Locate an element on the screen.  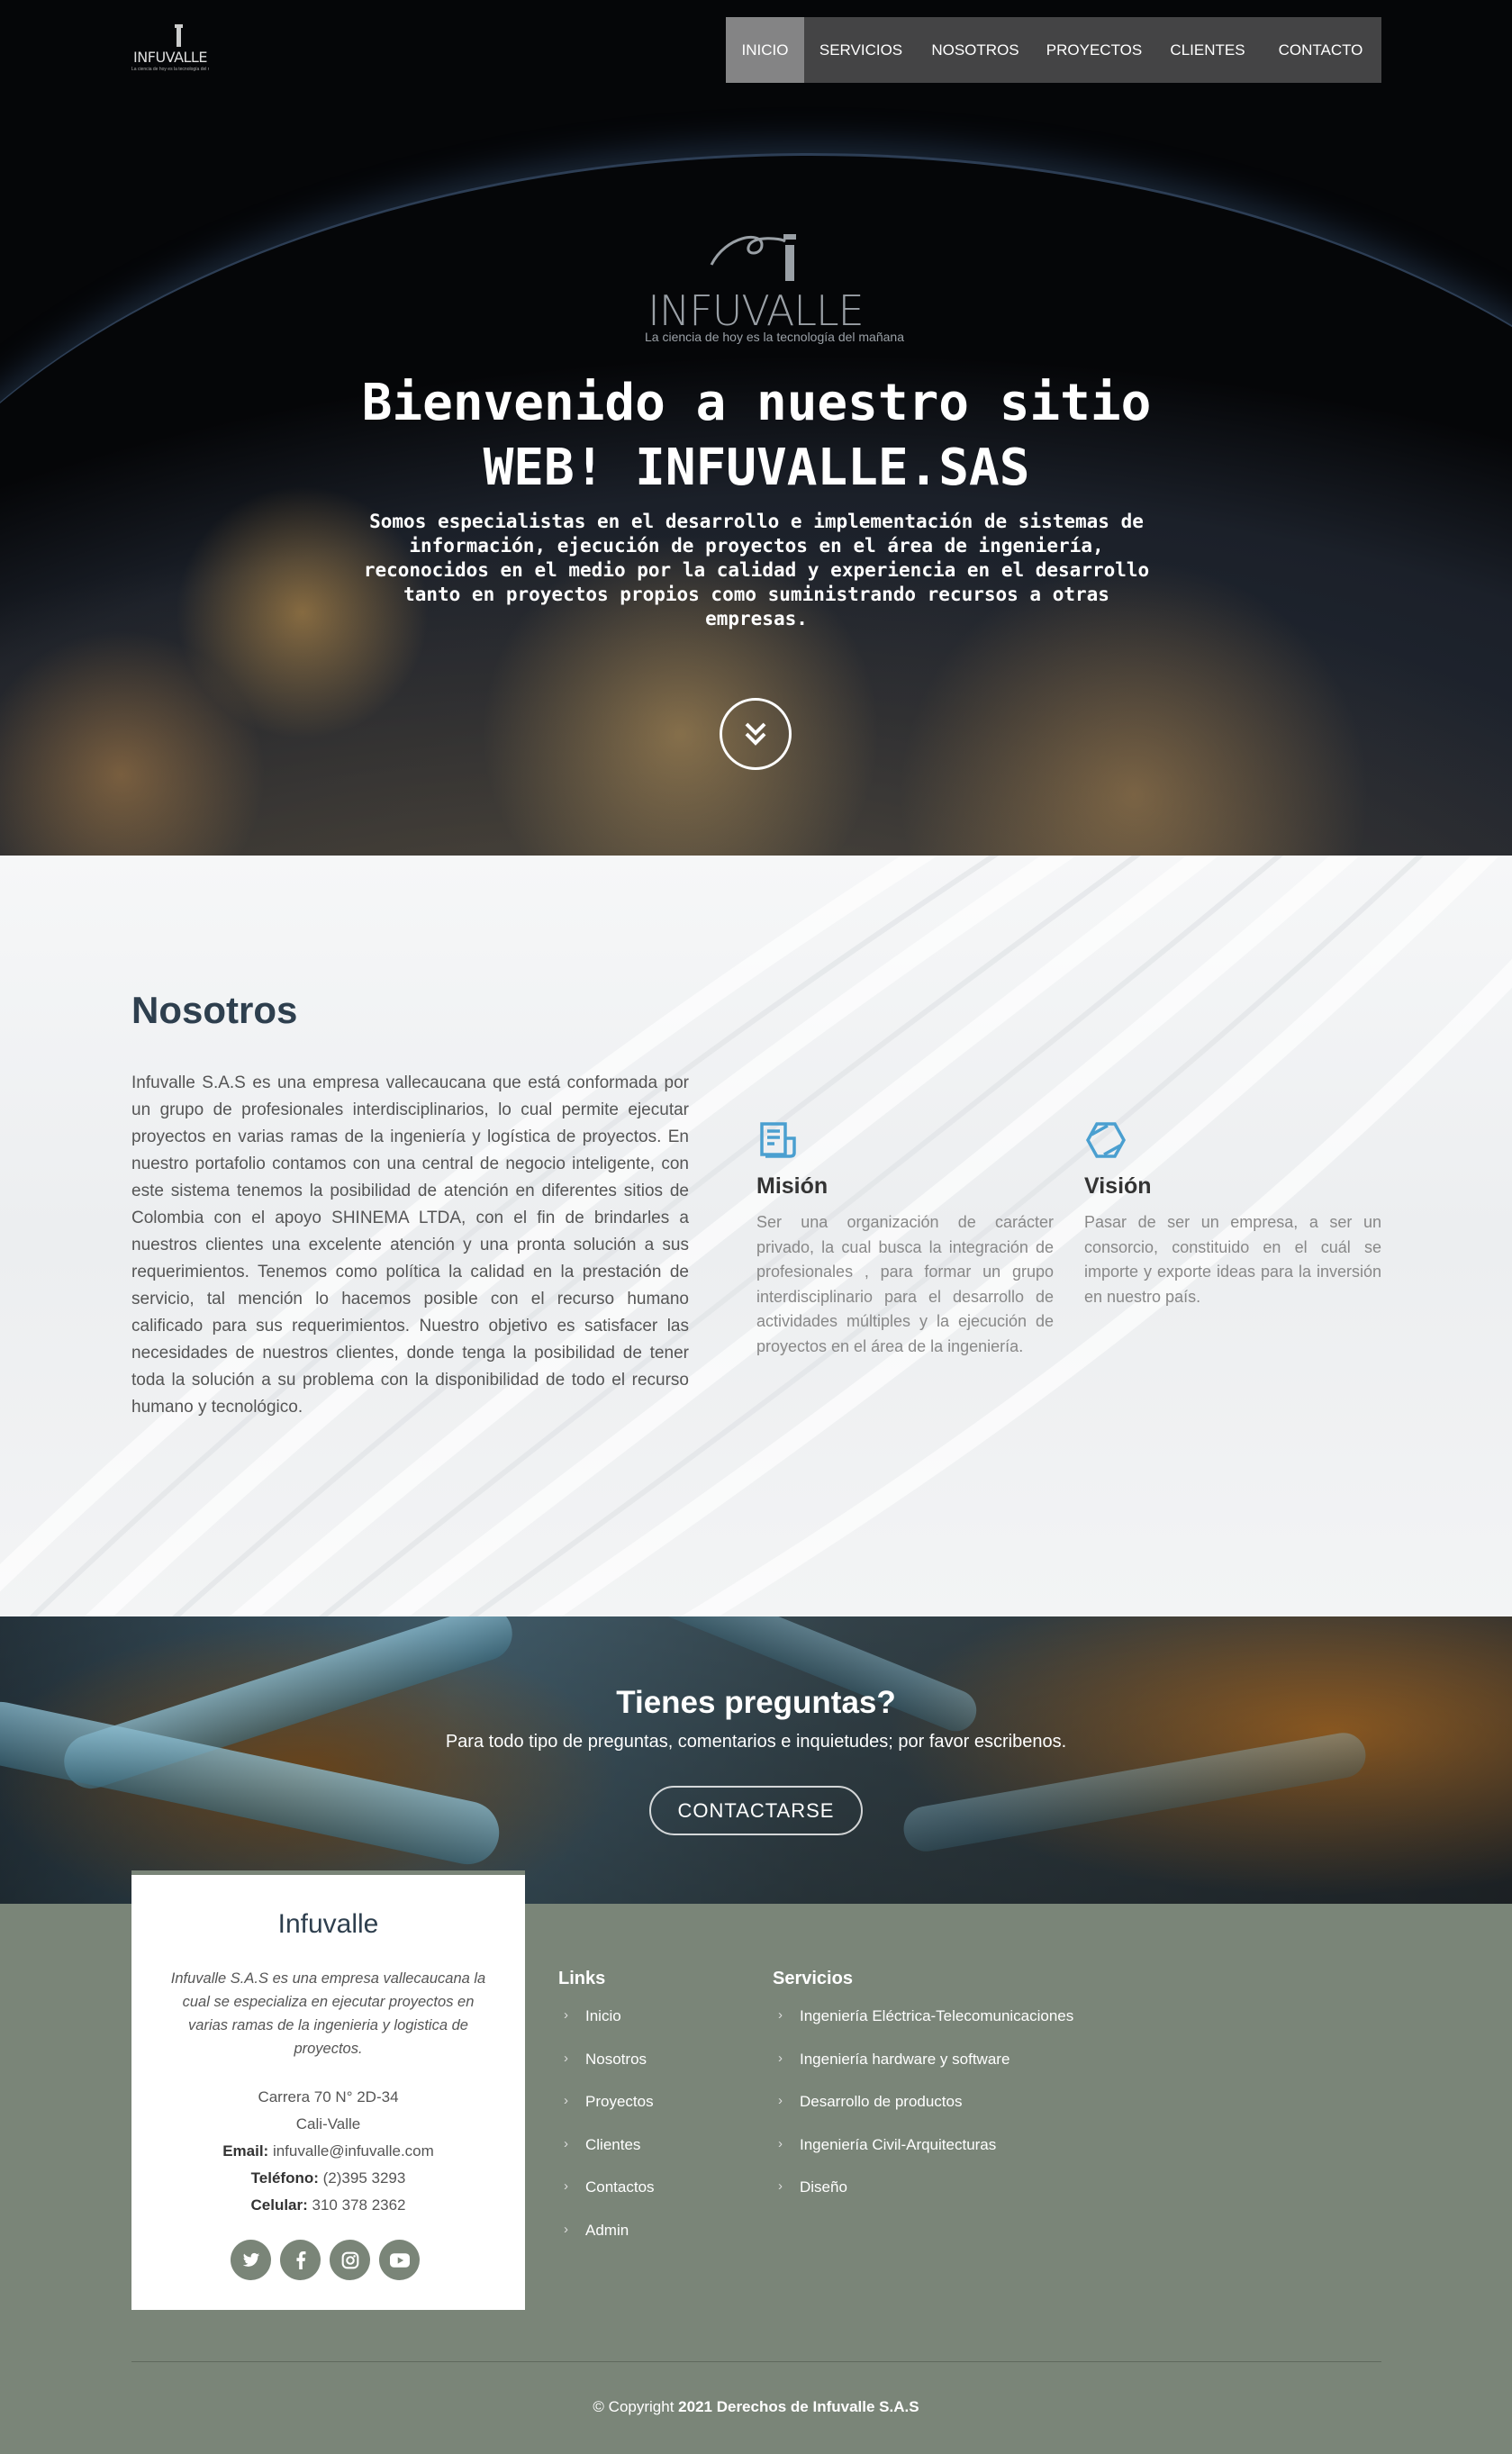
footer-card-title: Infuvalle is located at coordinates (328, 1924).